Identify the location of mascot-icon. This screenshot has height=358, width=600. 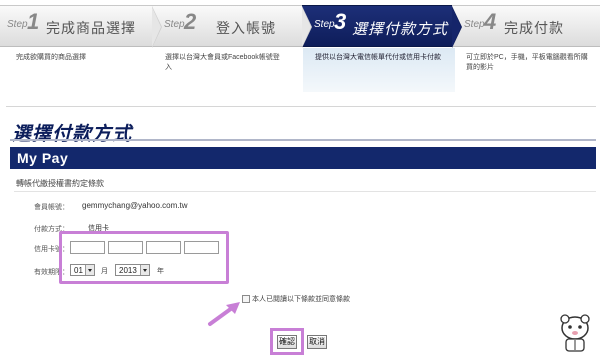
(575, 333).